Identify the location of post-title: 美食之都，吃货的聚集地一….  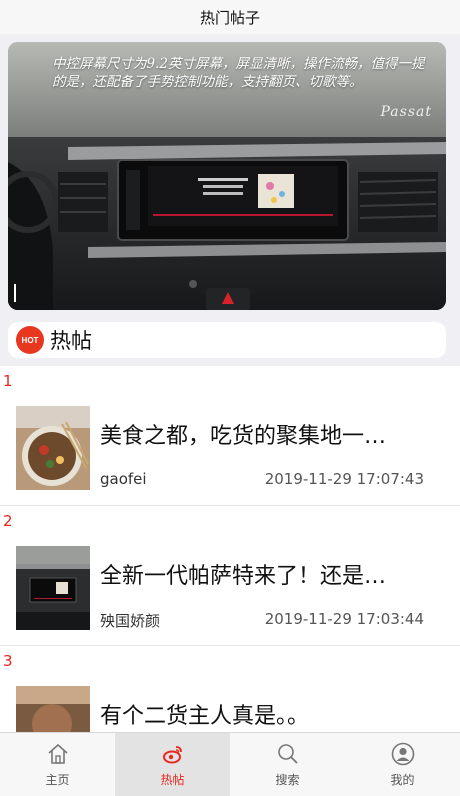
(243, 436).